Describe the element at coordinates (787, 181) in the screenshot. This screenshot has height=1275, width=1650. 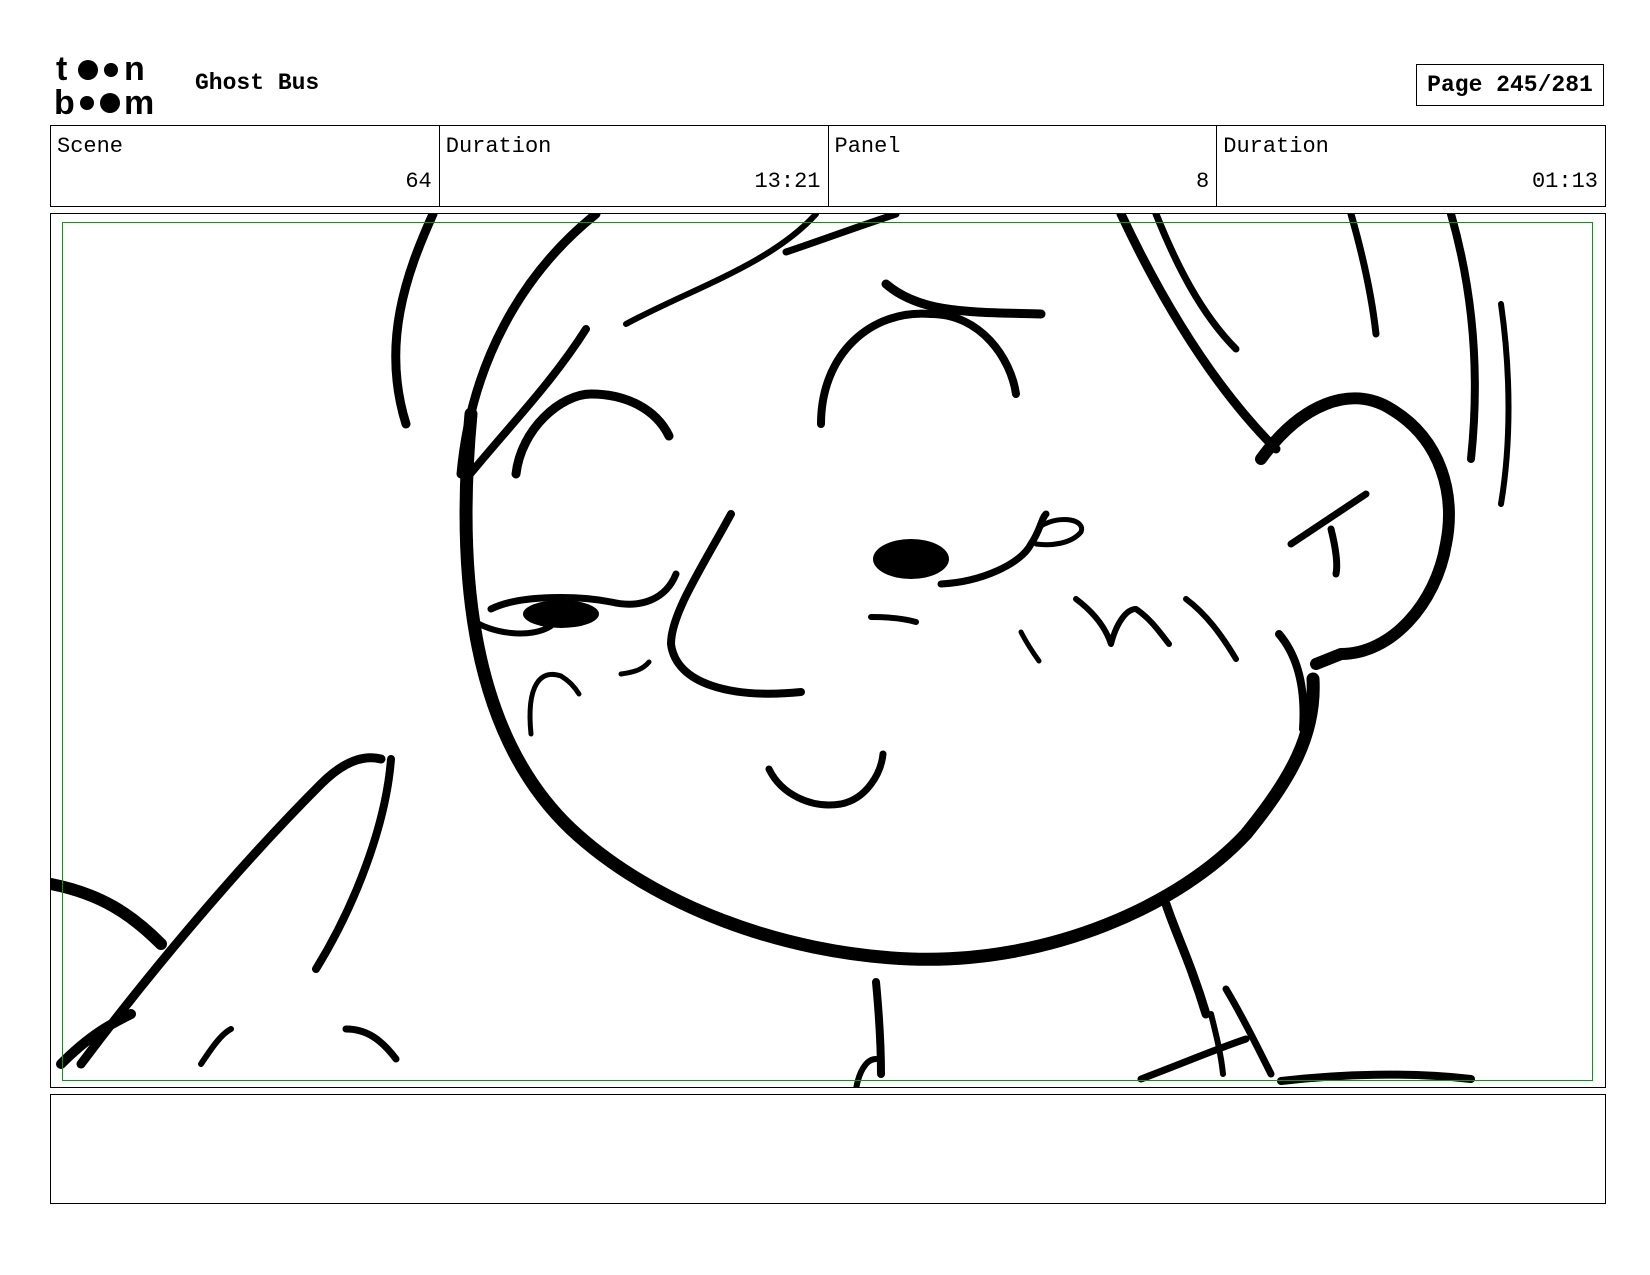
I see `scene-duration-value: 13:21` at that location.